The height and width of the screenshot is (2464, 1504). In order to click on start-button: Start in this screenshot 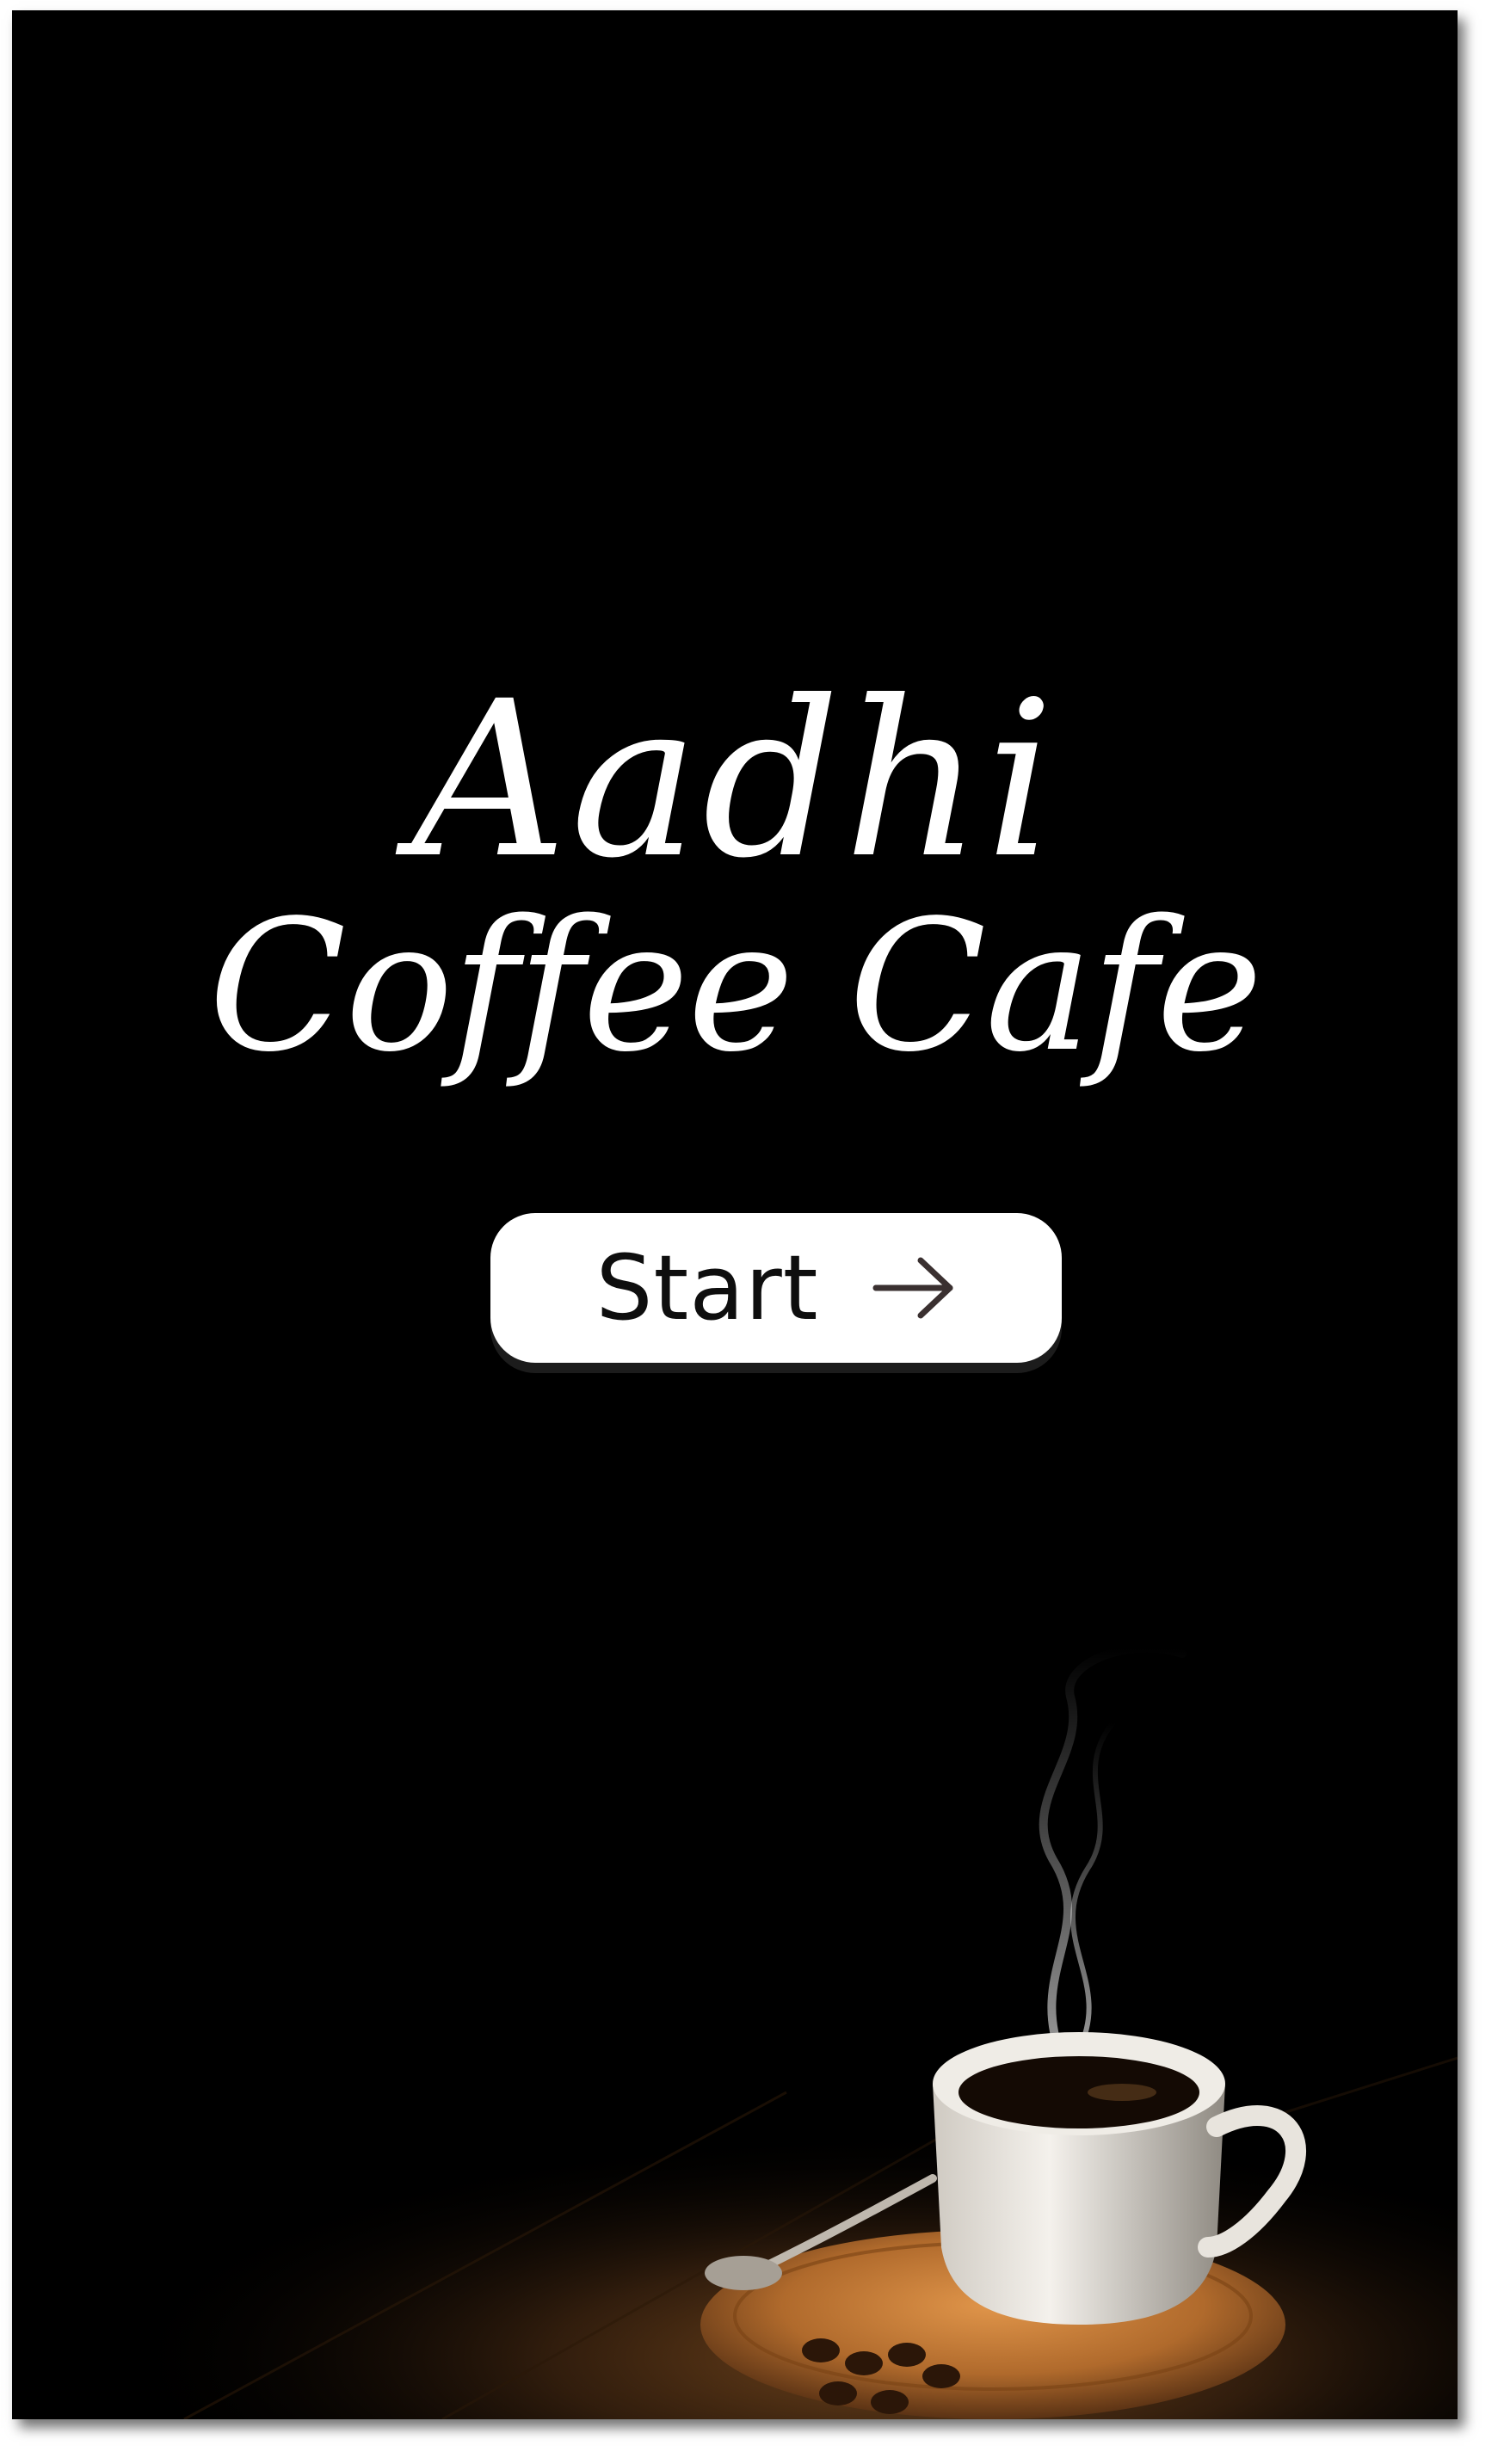, I will do `click(776, 1288)`.